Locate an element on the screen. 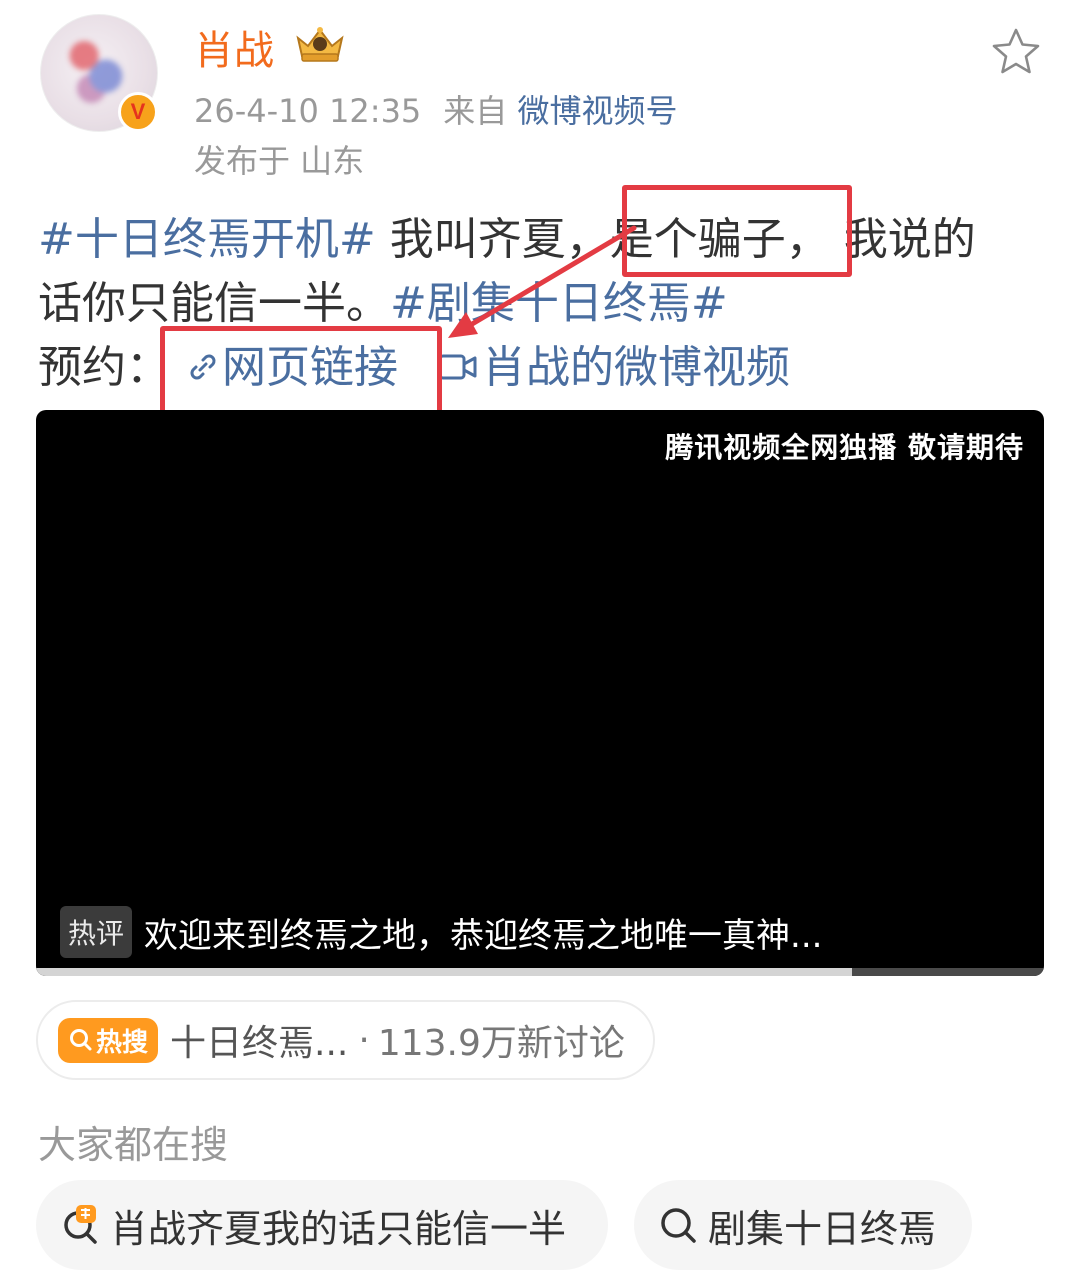 Image resolution: width=1080 pixels, height=1284 pixels. hot-comment-label: 热评 is located at coordinates (96, 932).